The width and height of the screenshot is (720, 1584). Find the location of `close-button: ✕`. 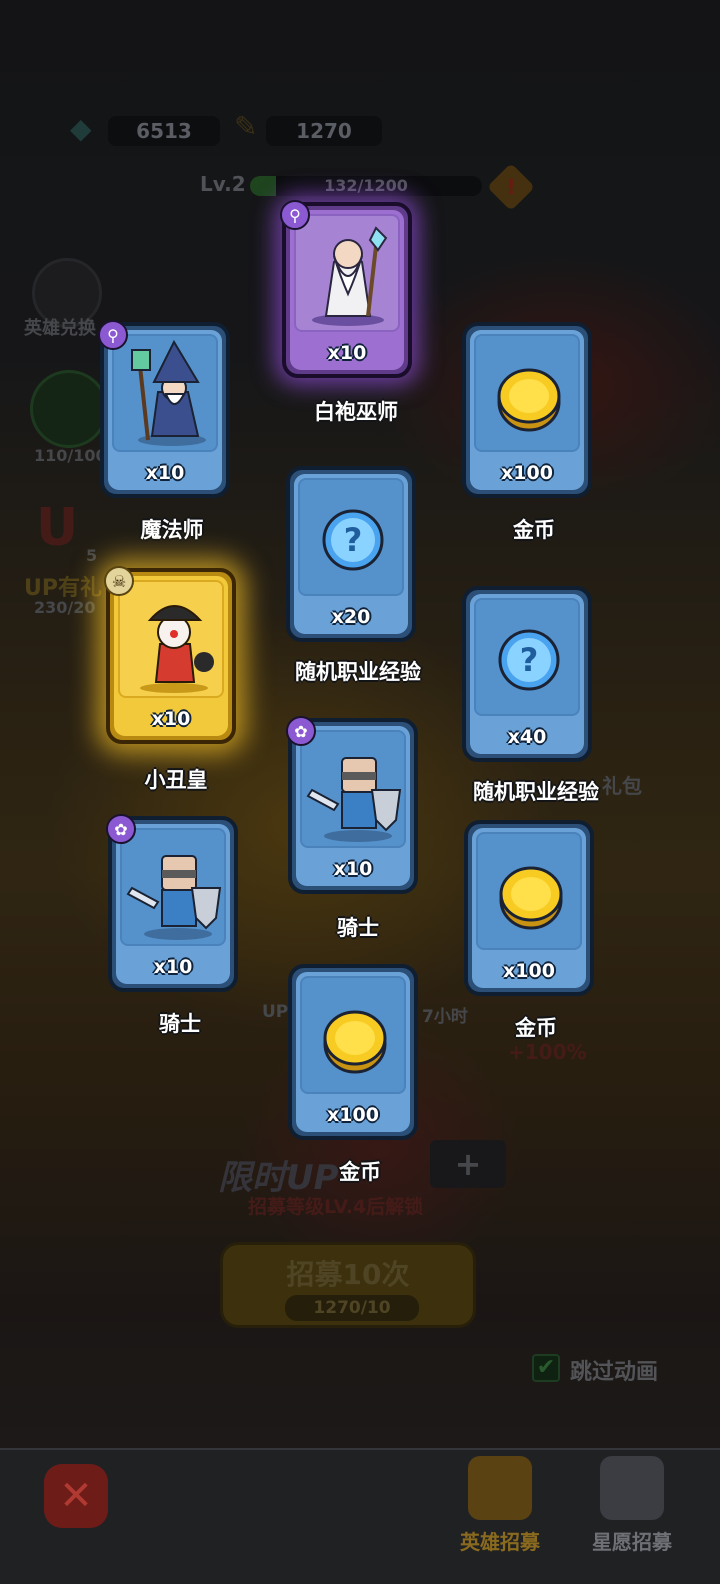

close-button: ✕ is located at coordinates (76, 1496).